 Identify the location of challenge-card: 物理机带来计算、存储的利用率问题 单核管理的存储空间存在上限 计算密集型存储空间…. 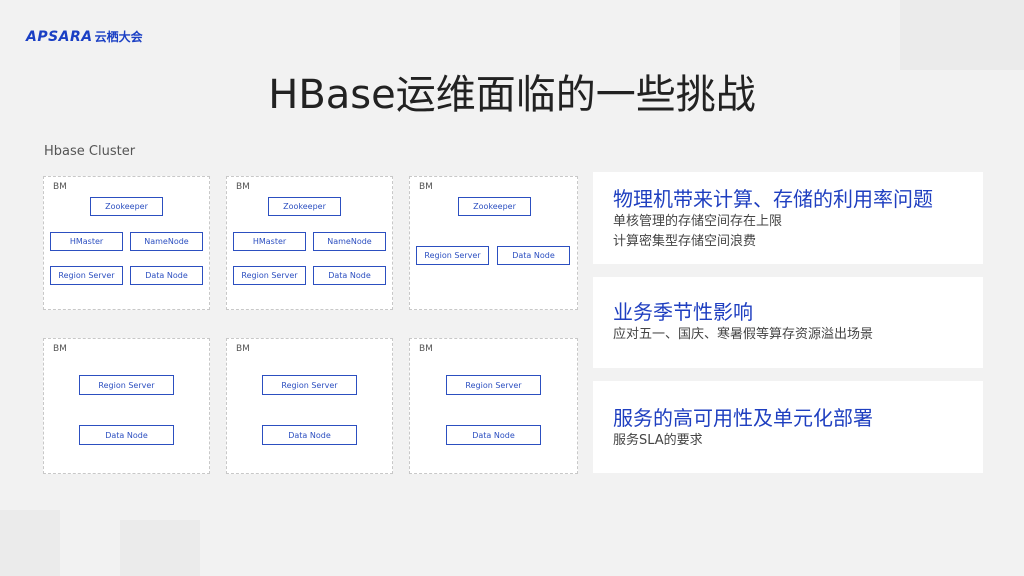
(788, 218).